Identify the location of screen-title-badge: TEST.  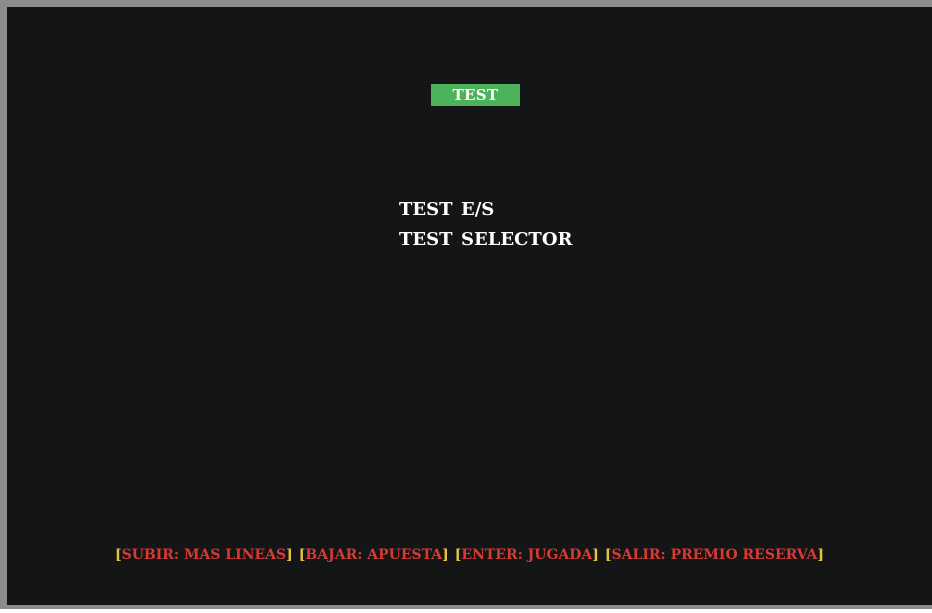
(475, 95).